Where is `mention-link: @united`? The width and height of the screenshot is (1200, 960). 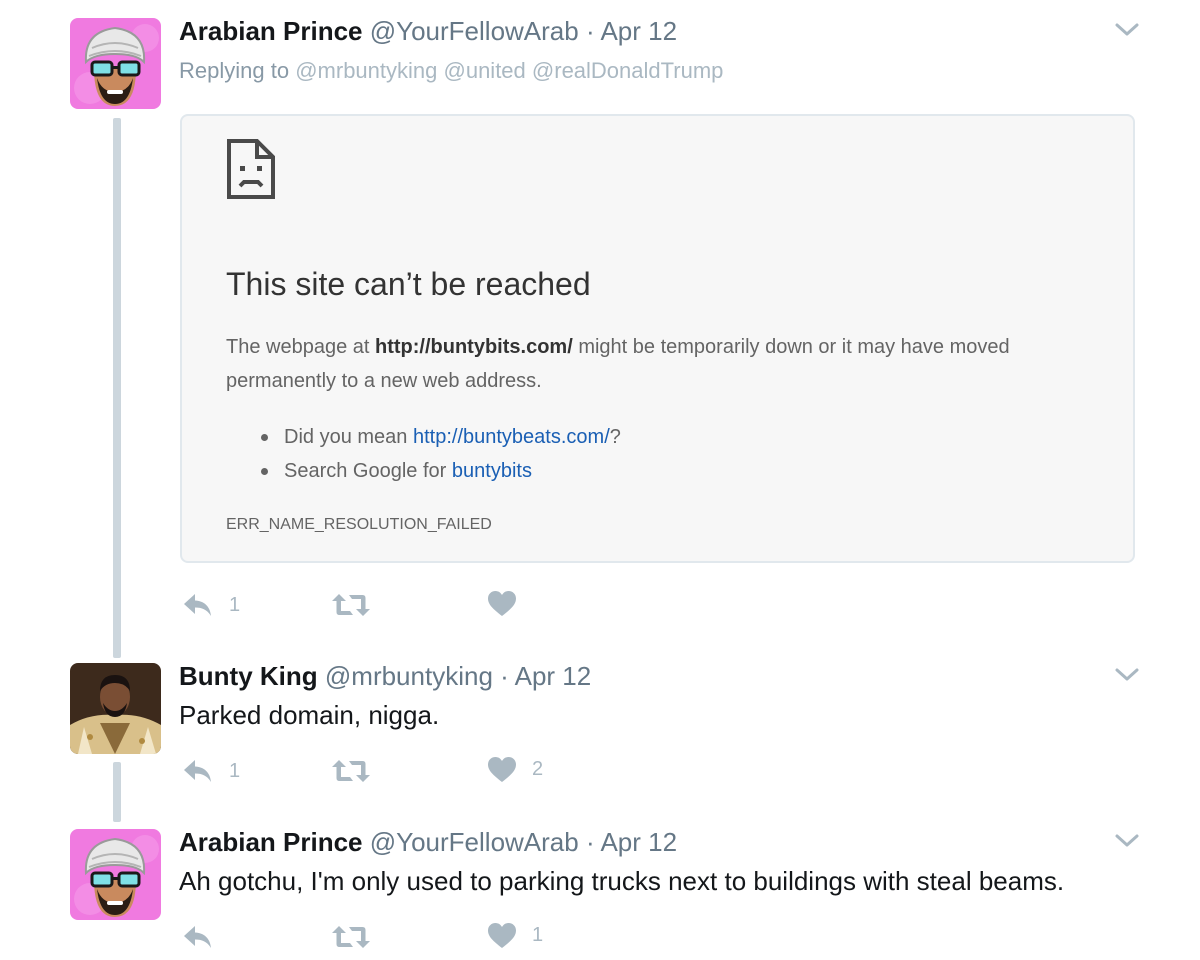 mention-link: @united is located at coordinates (485, 70).